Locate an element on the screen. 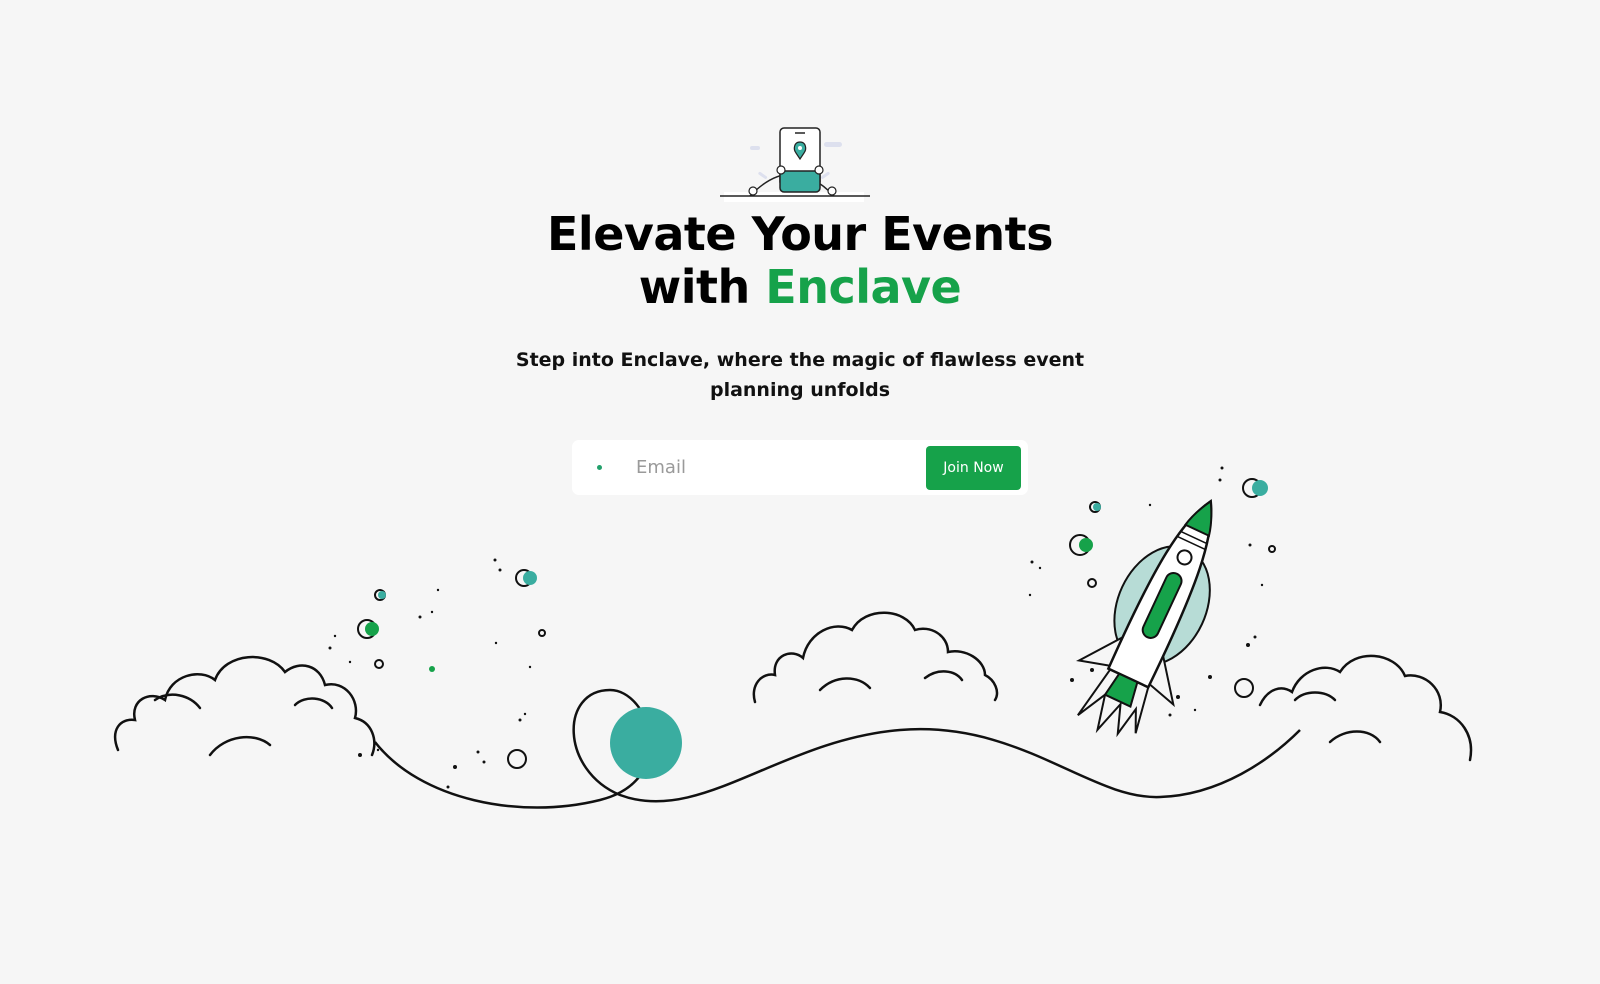 Image resolution: width=1600 pixels, height=984 pixels. headline-brand: Enclave is located at coordinates (863, 287).